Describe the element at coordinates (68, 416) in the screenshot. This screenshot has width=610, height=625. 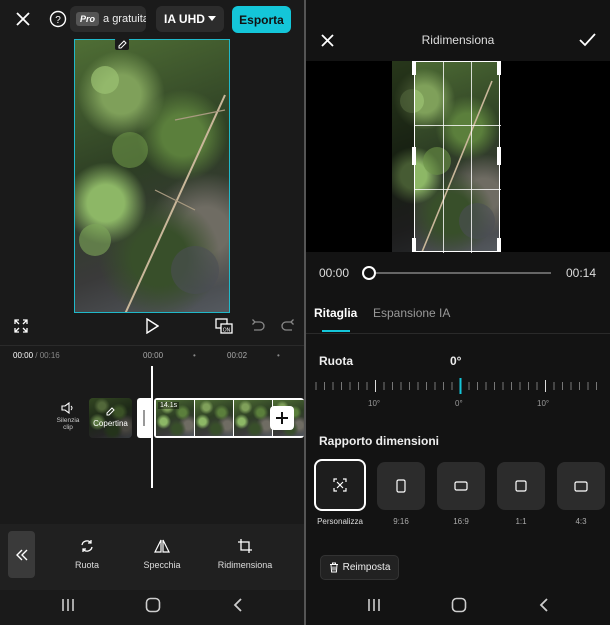
I see `mute-clip-button: Silenzia clip` at that location.